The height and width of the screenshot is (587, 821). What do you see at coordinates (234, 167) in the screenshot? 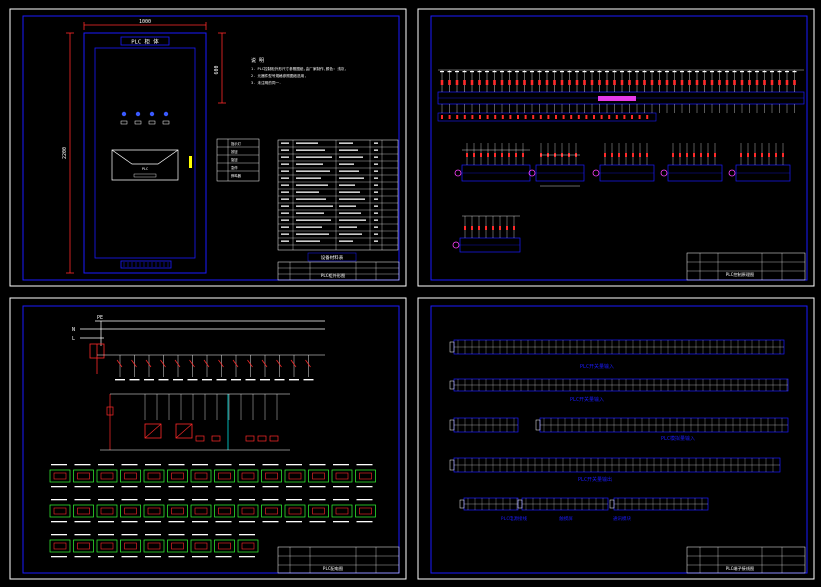
I see `legend-row-4: 急停` at bounding box center [234, 167].